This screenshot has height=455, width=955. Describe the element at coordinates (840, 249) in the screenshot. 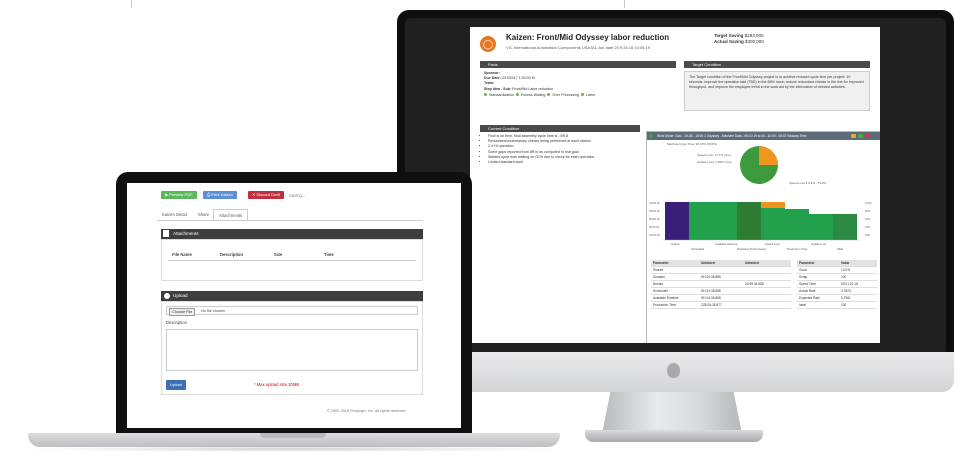

I see `bar-label: OEE` at that location.